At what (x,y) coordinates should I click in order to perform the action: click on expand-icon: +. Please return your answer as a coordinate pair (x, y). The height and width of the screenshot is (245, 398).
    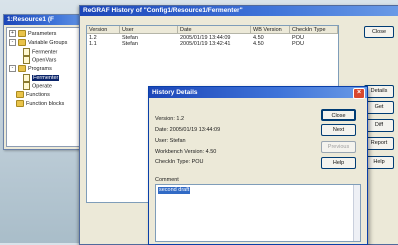
    Looking at the image, I should click on (12, 34).